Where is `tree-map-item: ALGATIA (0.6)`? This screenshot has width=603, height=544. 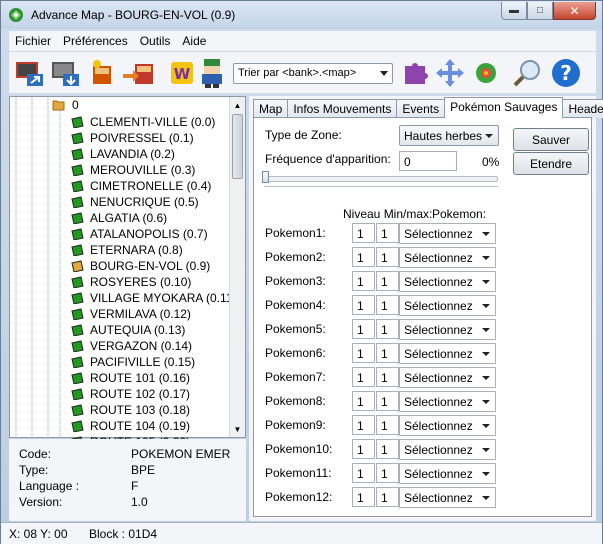
tree-map-item: ALGATIA (0.6) is located at coordinates (118, 218).